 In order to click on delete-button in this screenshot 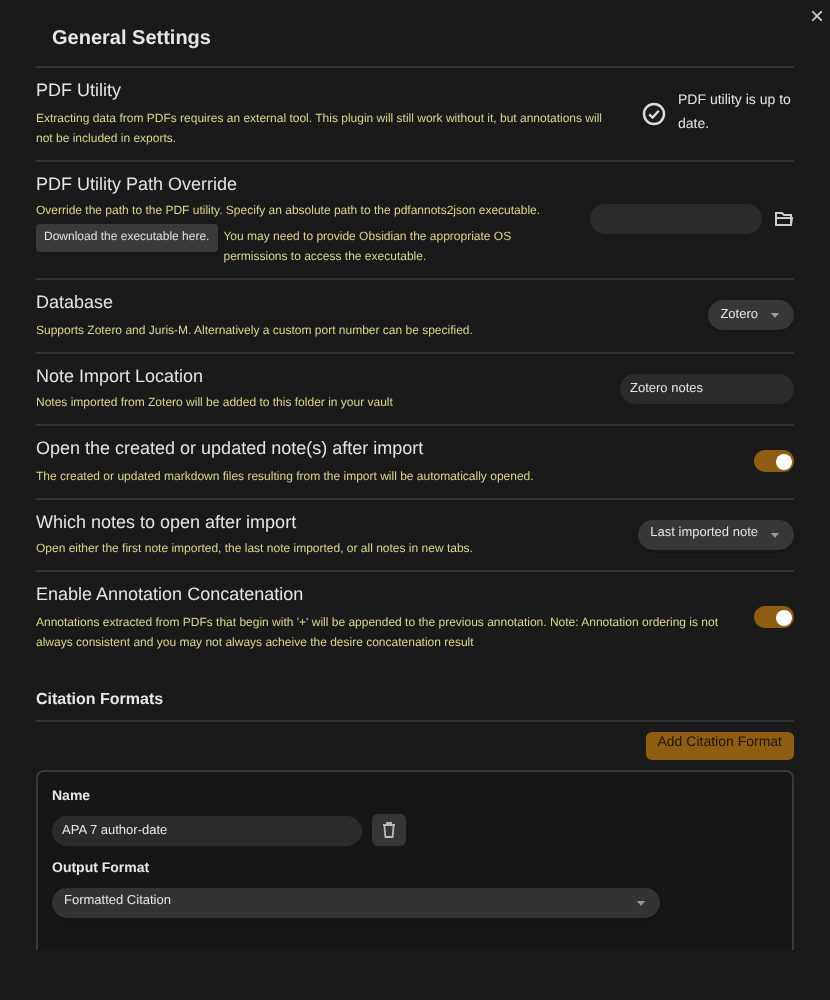, I will do `click(389, 830)`.